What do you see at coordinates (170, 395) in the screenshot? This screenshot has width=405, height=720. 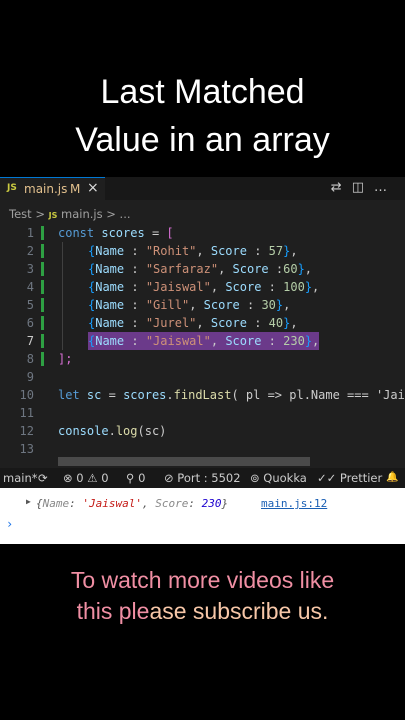 I see `cursor: .` at bounding box center [170, 395].